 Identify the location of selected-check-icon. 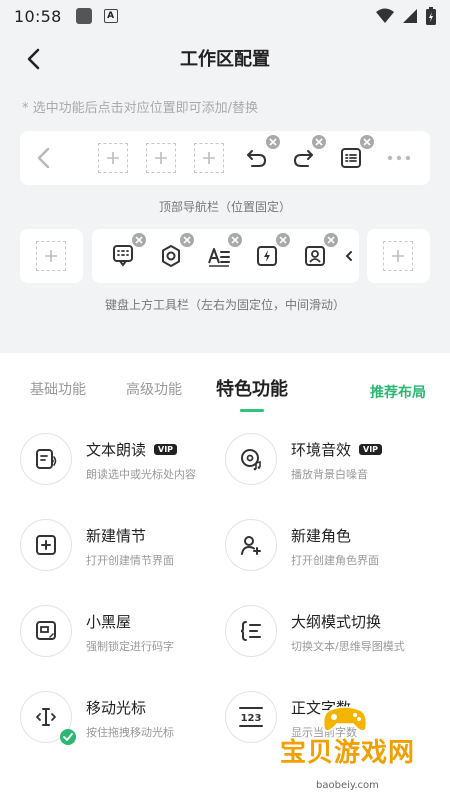
(68, 737).